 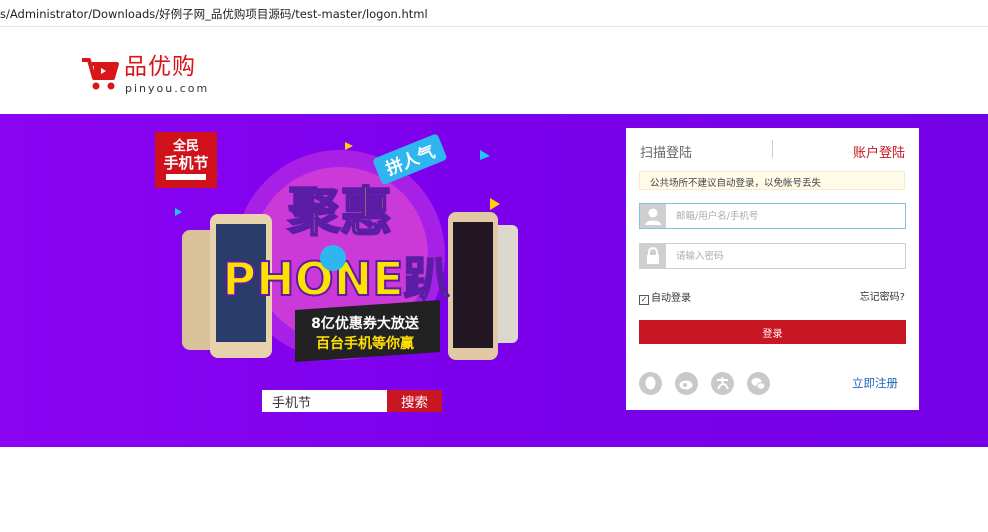 What do you see at coordinates (875, 383) in the screenshot?
I see `register-link: 立即注册` at bounding box center [875, 383].